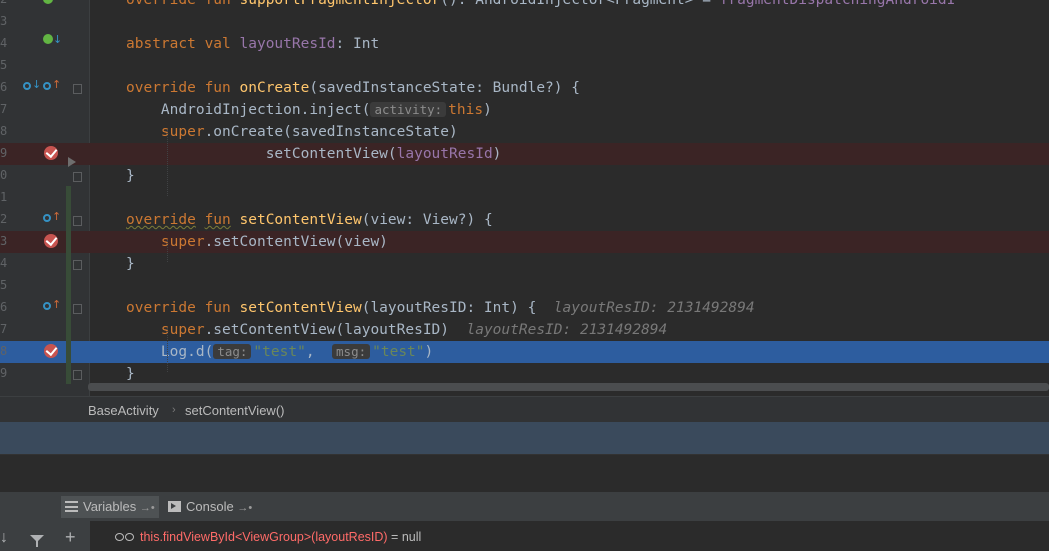 The image size is (1049, 551). What do you see at coordinates (524, 132) in the screenshot?
I see `code-line: 8 super.onCreate(savedInstanceState)` at bounding box center [524, 132].